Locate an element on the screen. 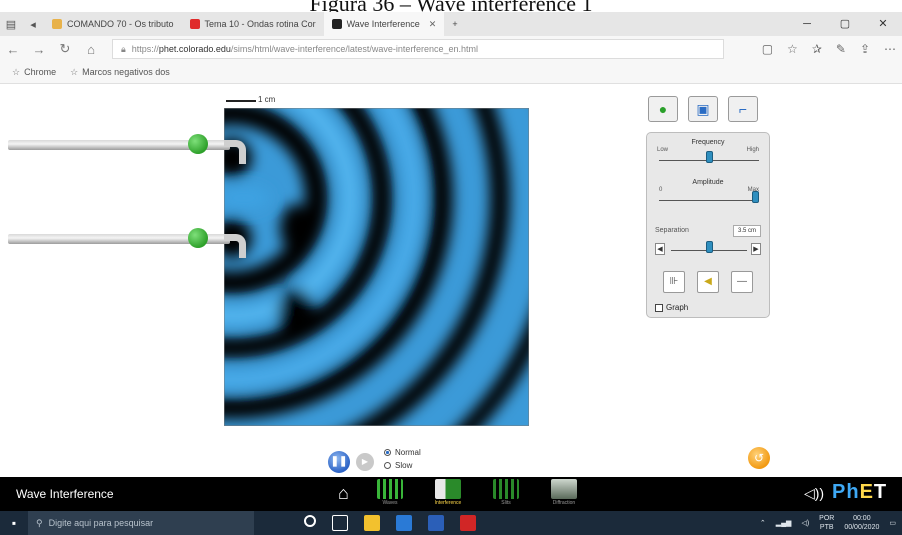 This screenshot has width=902, height=535. separation-label: Separation is located at coordinates (672, 230).